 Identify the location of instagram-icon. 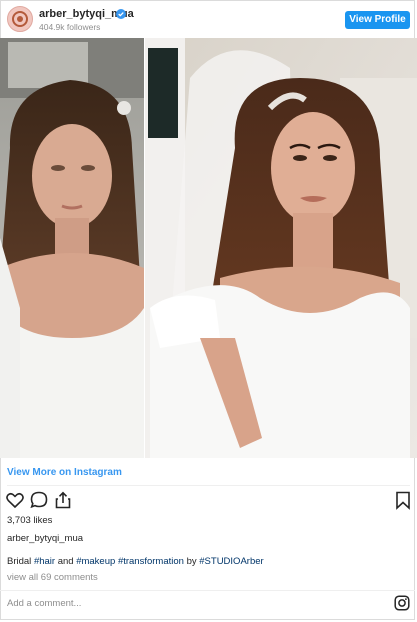
(402, 603).